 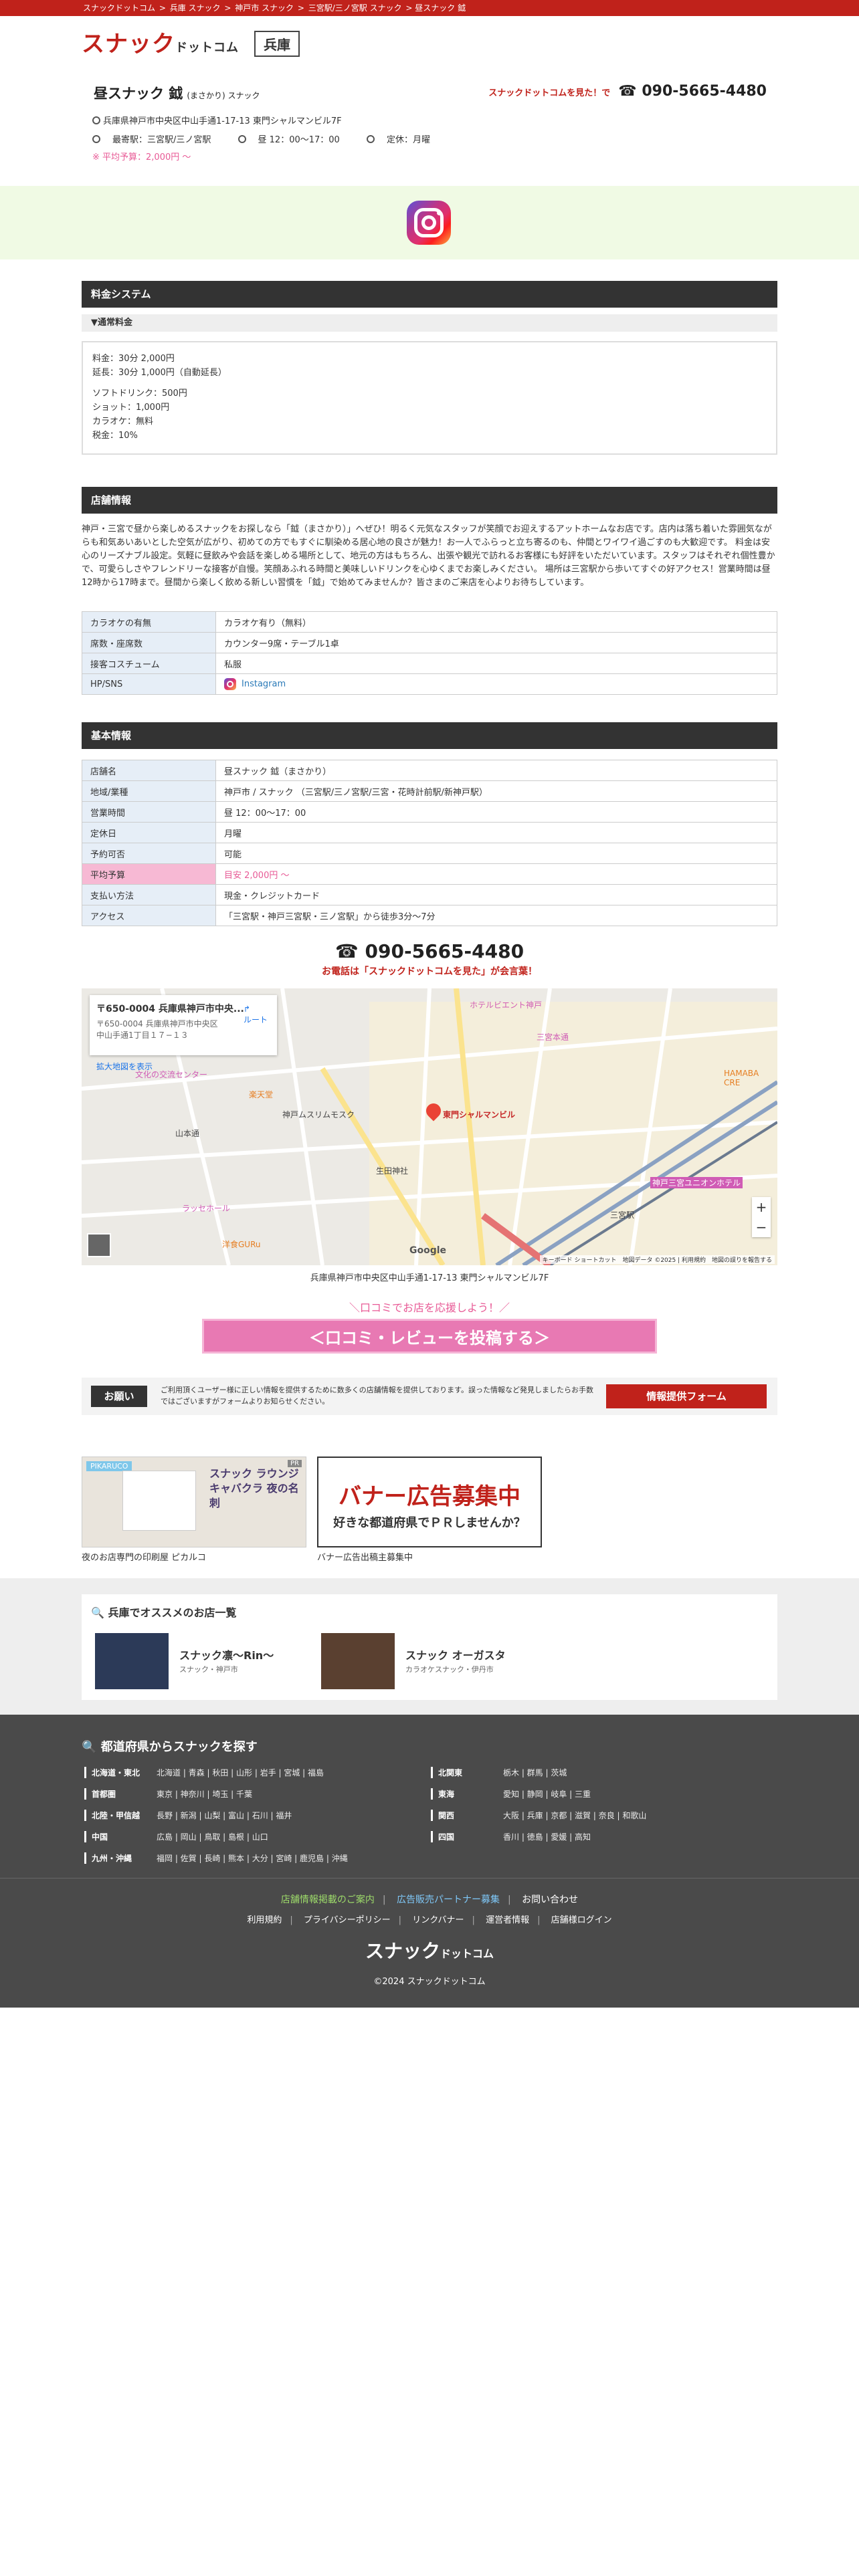 What do you see at coordinates (547, 1794) in the screenshot?
I see `prefecture-links: 愛知 | 静岡 | 岐阜 | 三重` at bounding box center [547, 1794].